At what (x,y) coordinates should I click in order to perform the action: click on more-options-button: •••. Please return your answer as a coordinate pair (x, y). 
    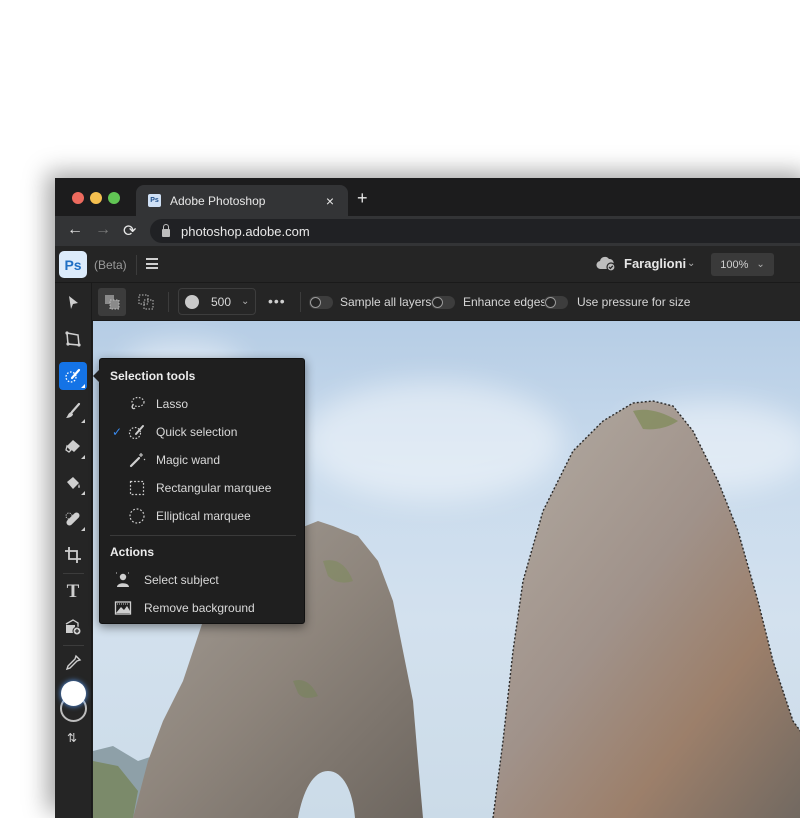
    Looking at the image, I should click on (277, 301).